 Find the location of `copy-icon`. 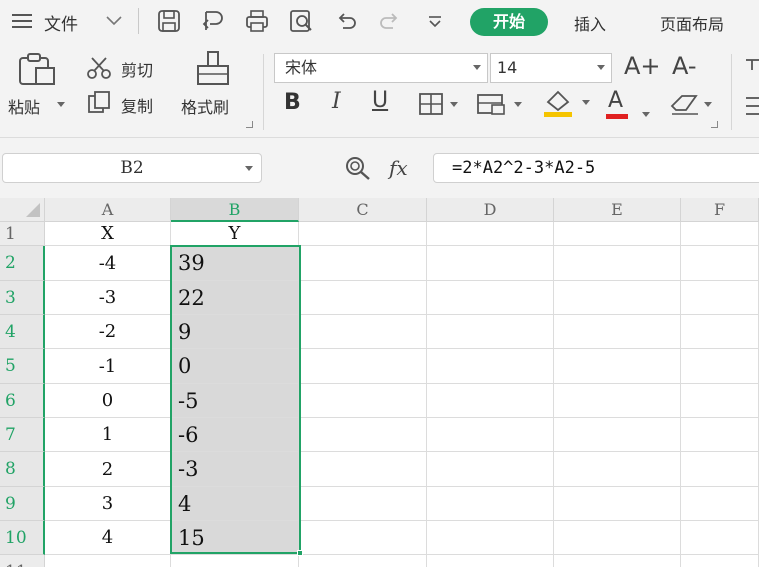

copy-icon is located at coordinates (100, 102).